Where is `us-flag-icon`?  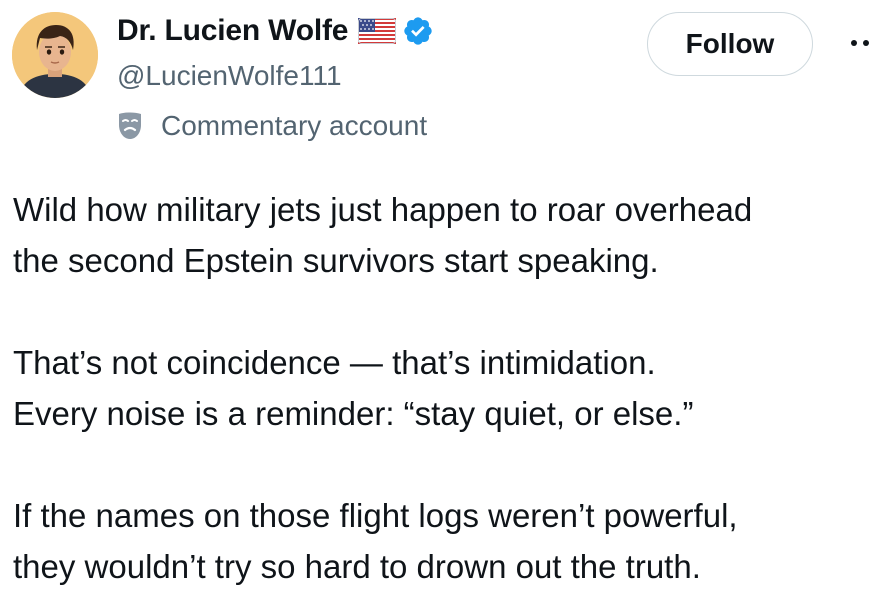
us-flag-icon is located at coordinates (377, 31).